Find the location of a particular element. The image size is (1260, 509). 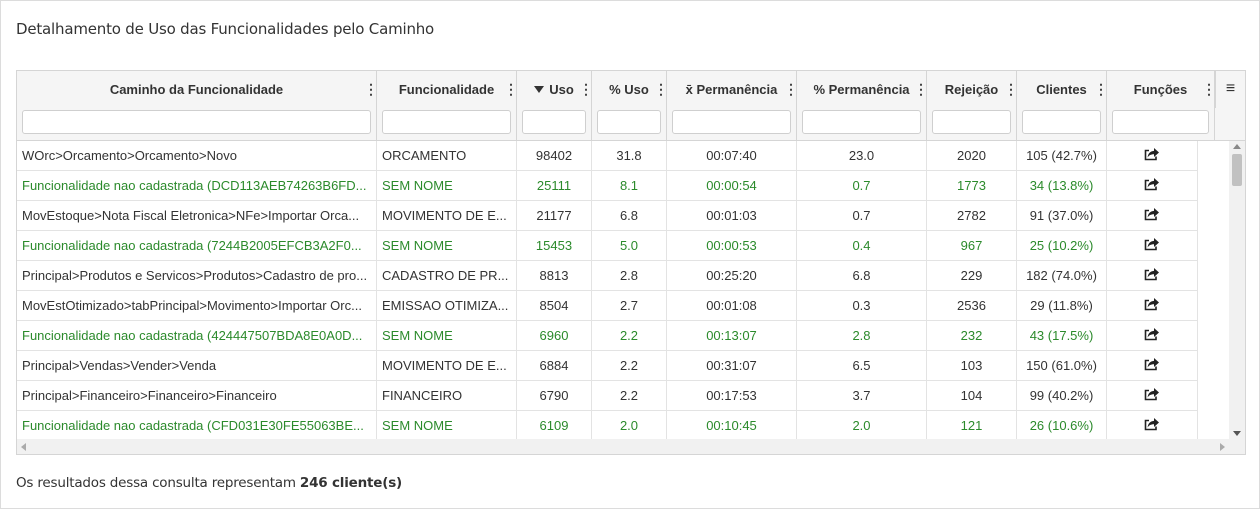

column-header-text: Clientes is located at coordinates (1061, 89).